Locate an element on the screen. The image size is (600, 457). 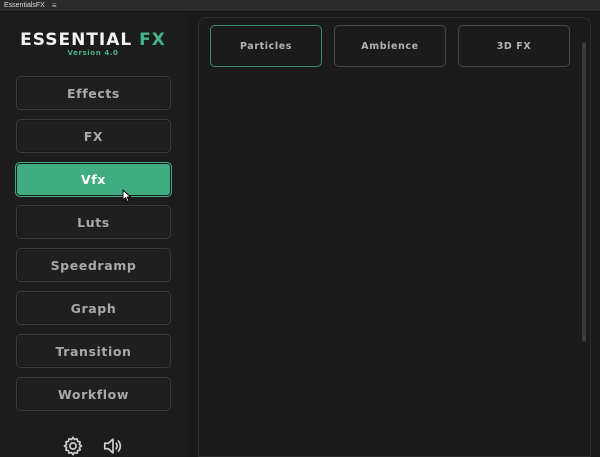
version-label: Version 4.0 is located at coordinates (93, 53).